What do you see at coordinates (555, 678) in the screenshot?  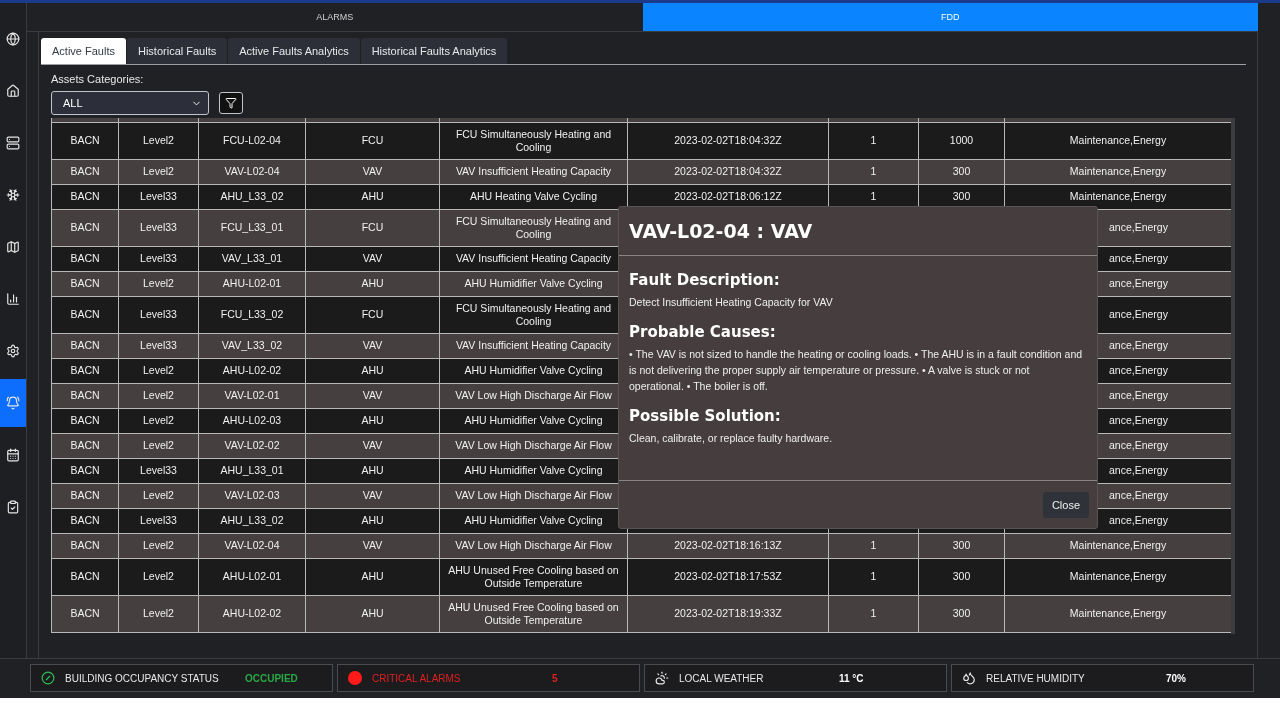 I see `status-value: 5` at bounding box center [555, 678].